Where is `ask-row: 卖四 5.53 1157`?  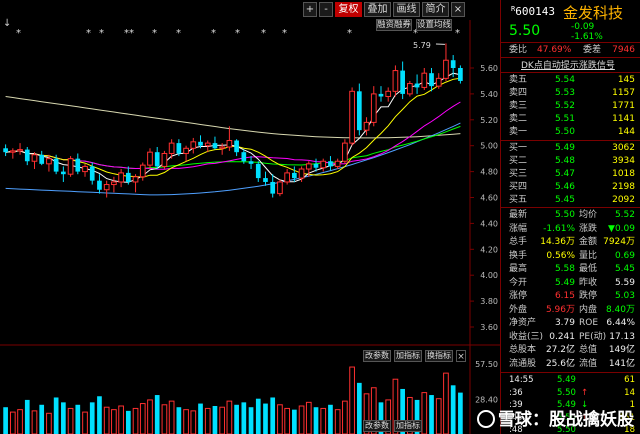 ask-row: 卖四 5.53 1157 is located at coordinates (570, 93).